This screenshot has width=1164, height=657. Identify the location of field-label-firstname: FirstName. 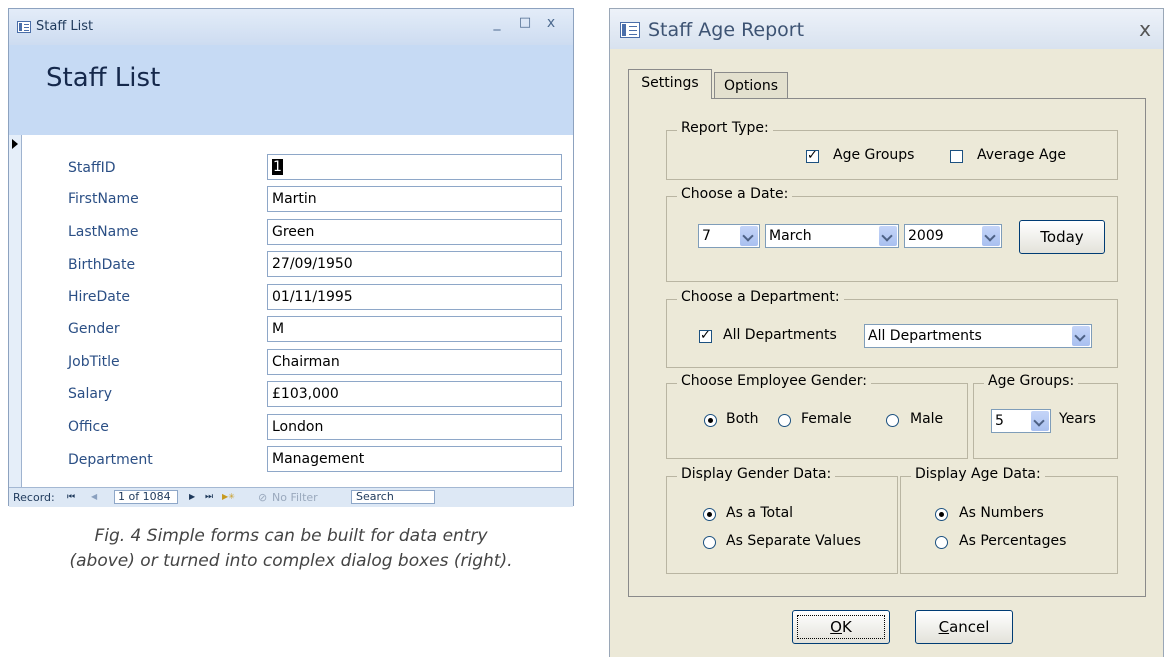
(103, 199).